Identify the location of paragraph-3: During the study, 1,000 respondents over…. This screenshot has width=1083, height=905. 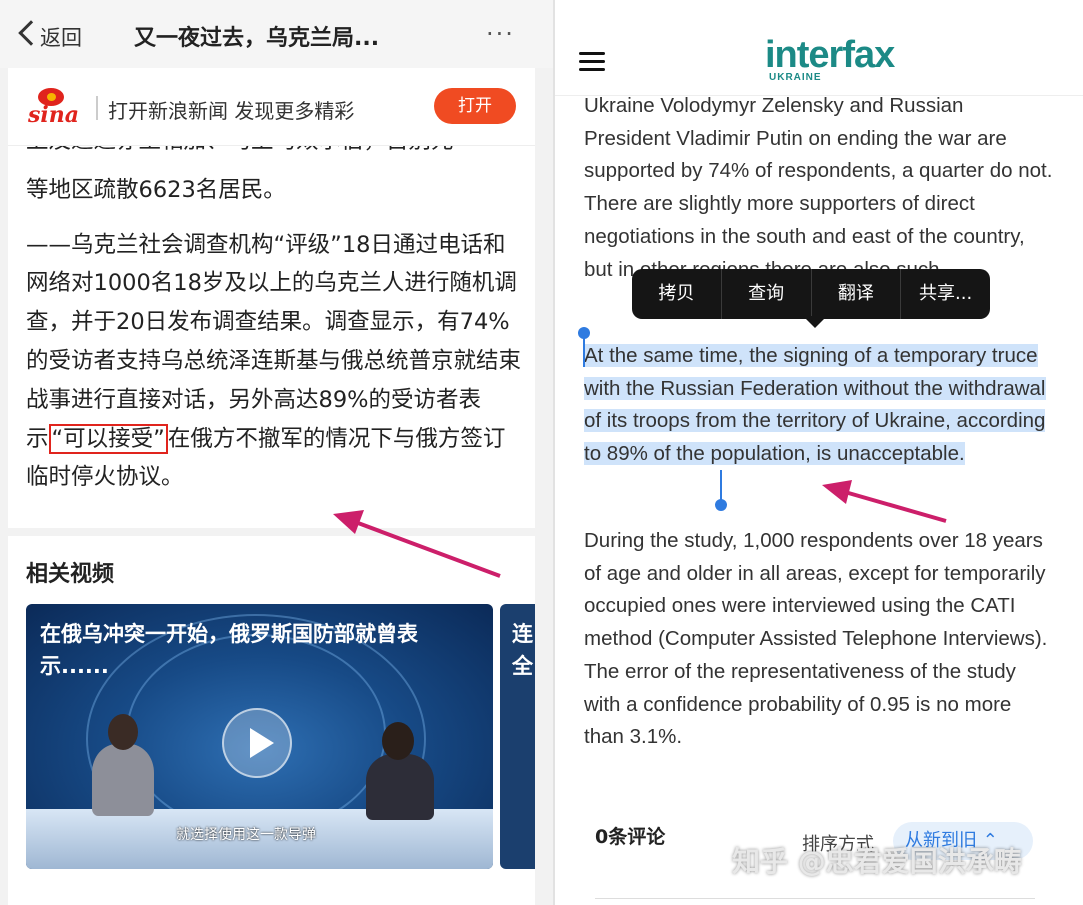
(816, 639).